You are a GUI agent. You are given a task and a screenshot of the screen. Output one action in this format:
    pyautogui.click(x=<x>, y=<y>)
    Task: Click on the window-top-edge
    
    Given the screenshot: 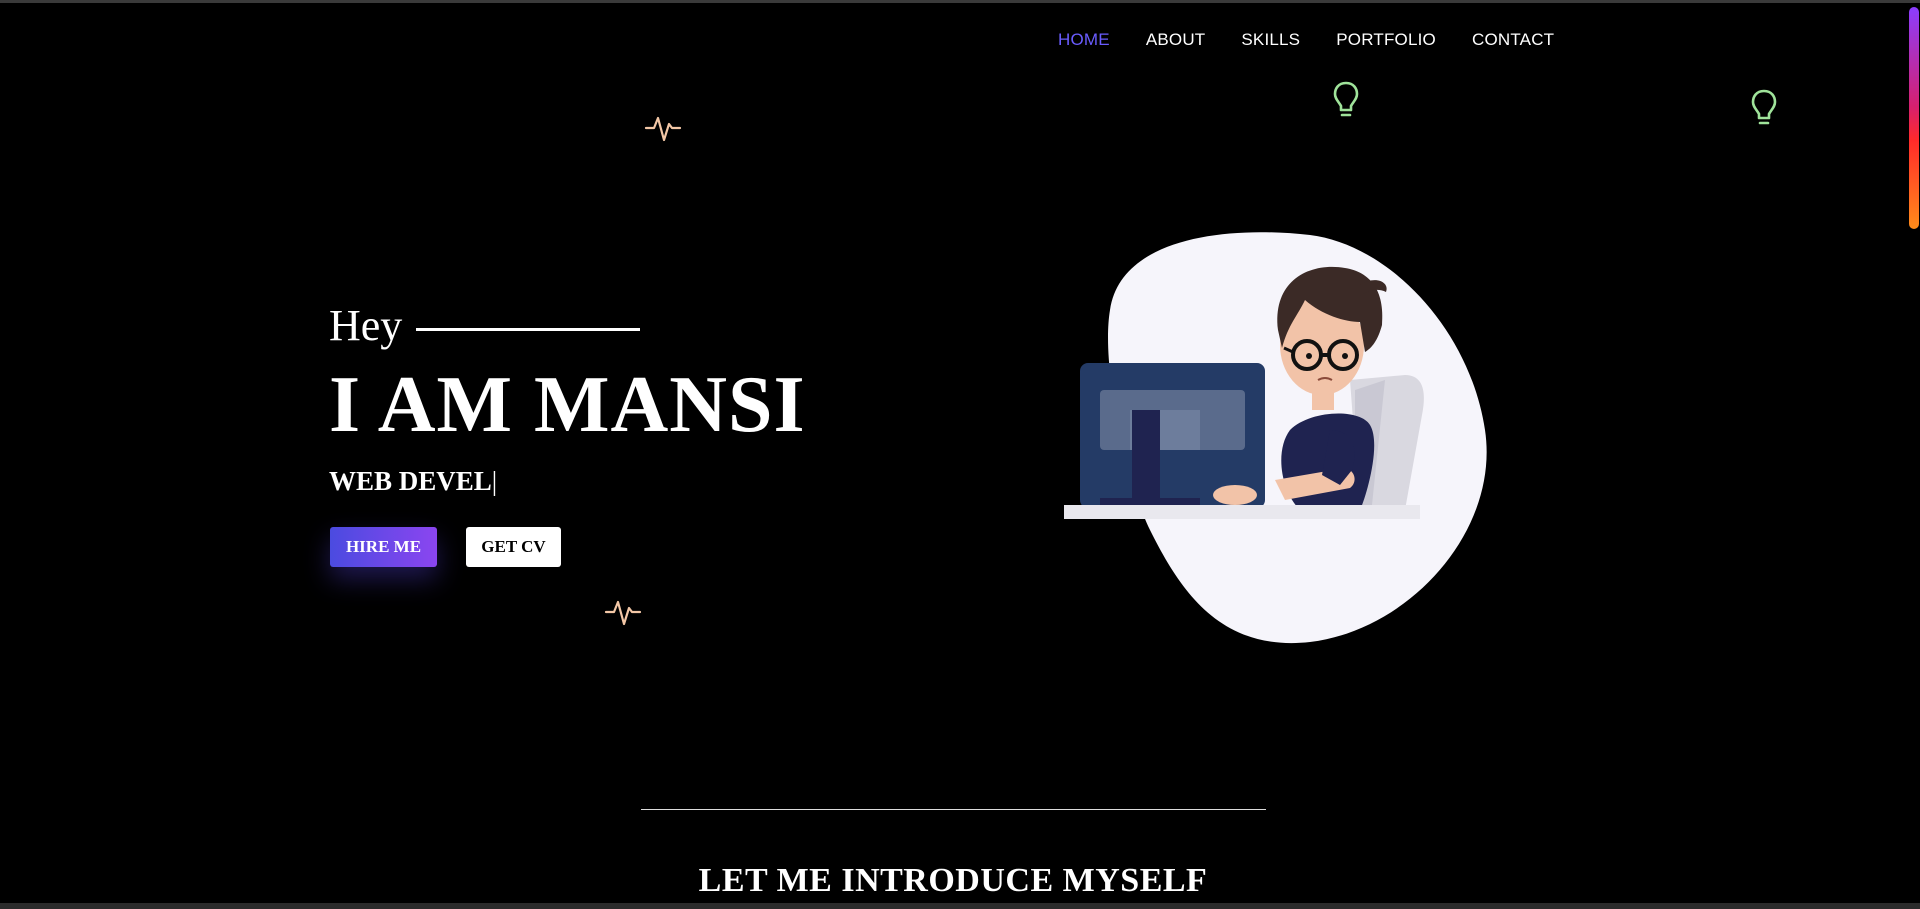 What is the action you would take?
    pyautogui.click(x=960, y=1)
    